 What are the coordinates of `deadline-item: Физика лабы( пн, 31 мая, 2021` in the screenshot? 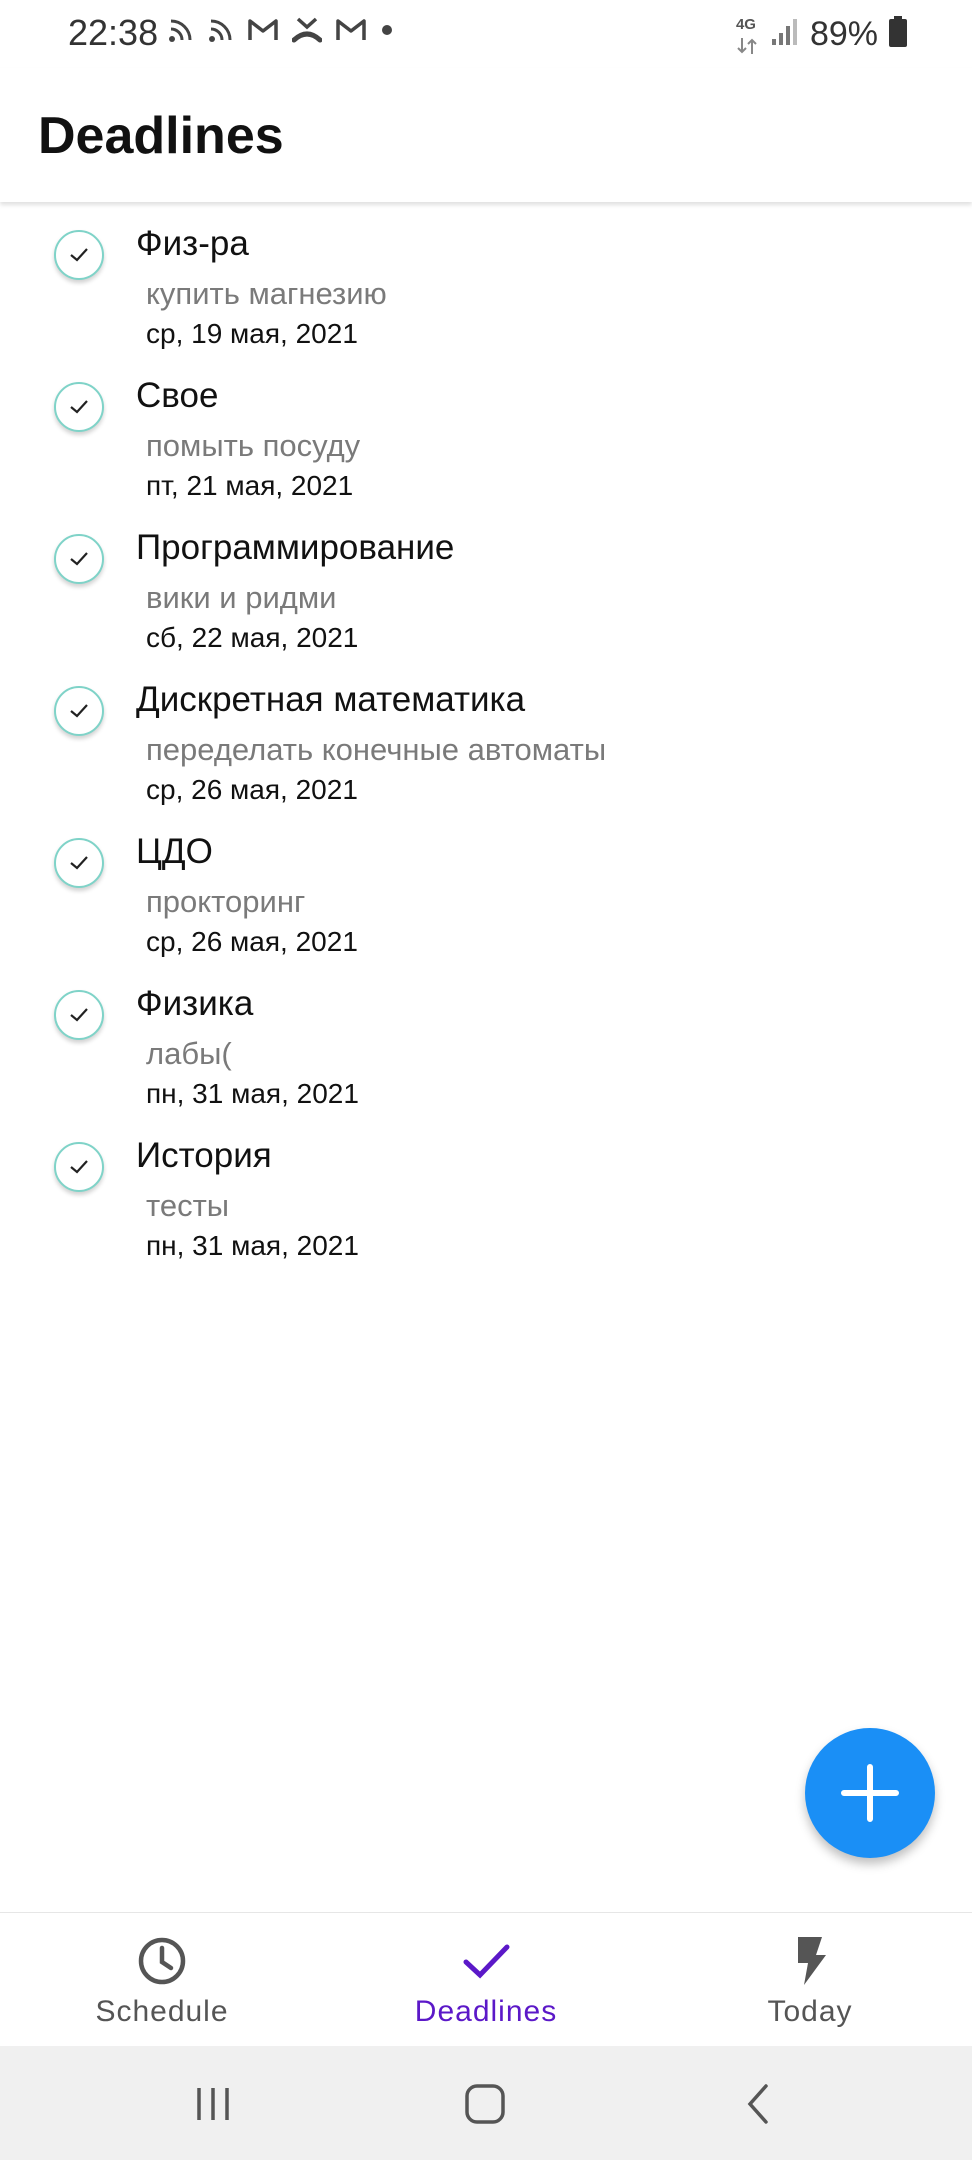 It's located at (486, 1046).